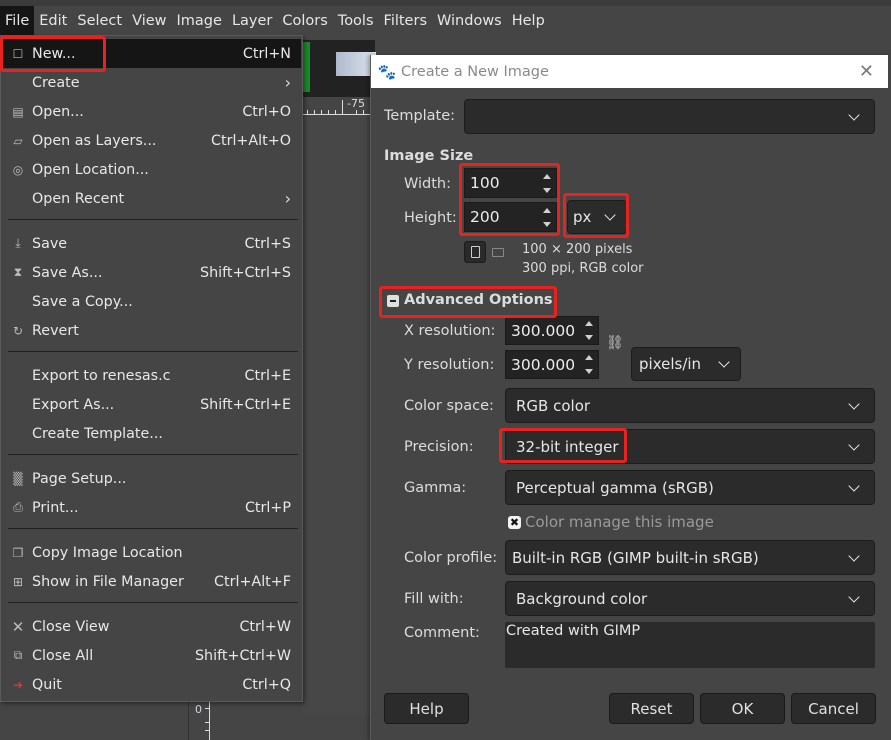 Image resolution: width=891 pixels, height=740 pixels. What do you see at coordinates (619, 522) in the screenshot?
I see `color-manage-label: Color manage this image` at bounding box center [619, 522].